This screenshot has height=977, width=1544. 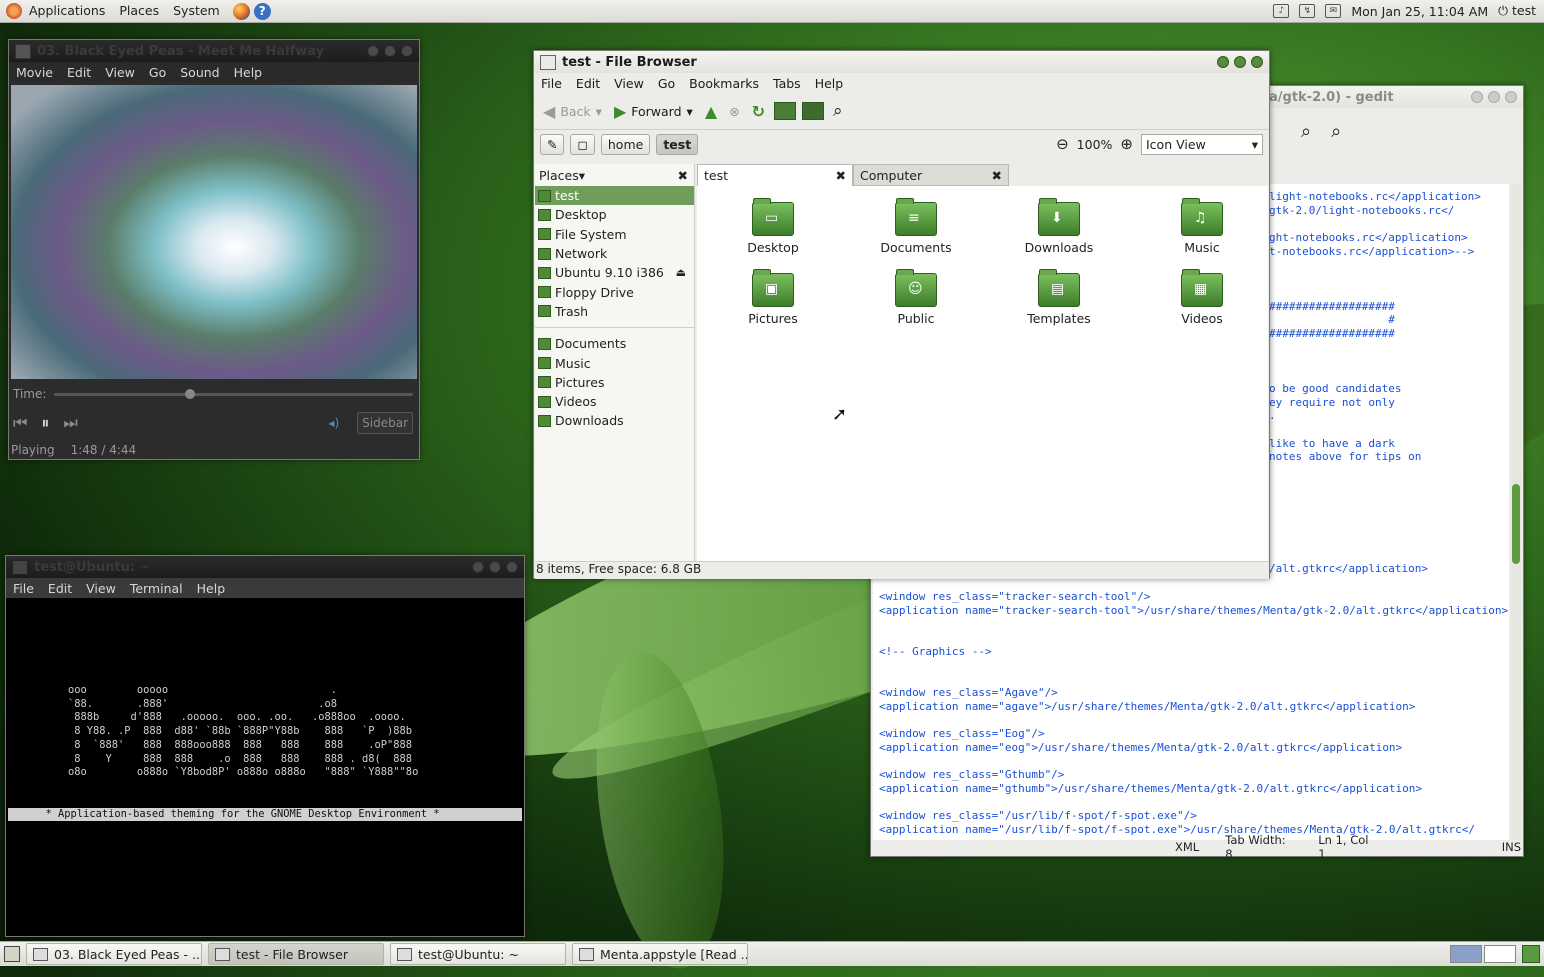 What do you see at coordinates (614, 272) in the screenshot?
I see `sidebar-item-ubuntu-9-10-i386: Ubuntu 9.10 i386 ⏏` at bounding box center [614, 272].